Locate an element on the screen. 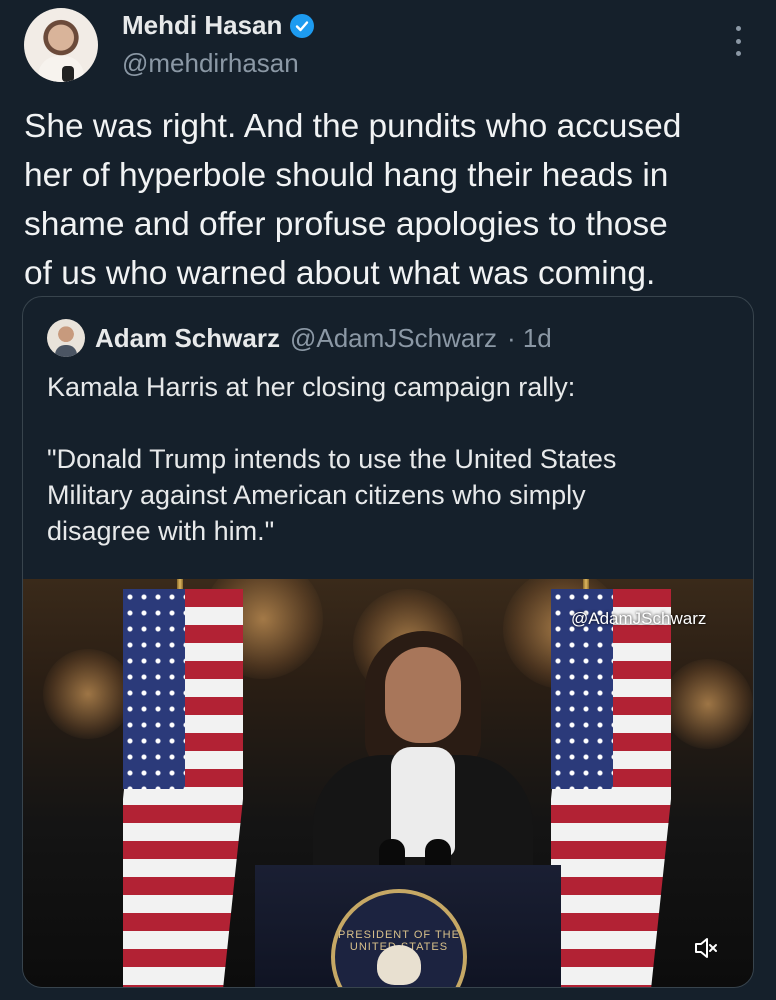 The height and width of the screenshot is (1000, 776). seal-eagle-icon is located at coordinates (399, 965).